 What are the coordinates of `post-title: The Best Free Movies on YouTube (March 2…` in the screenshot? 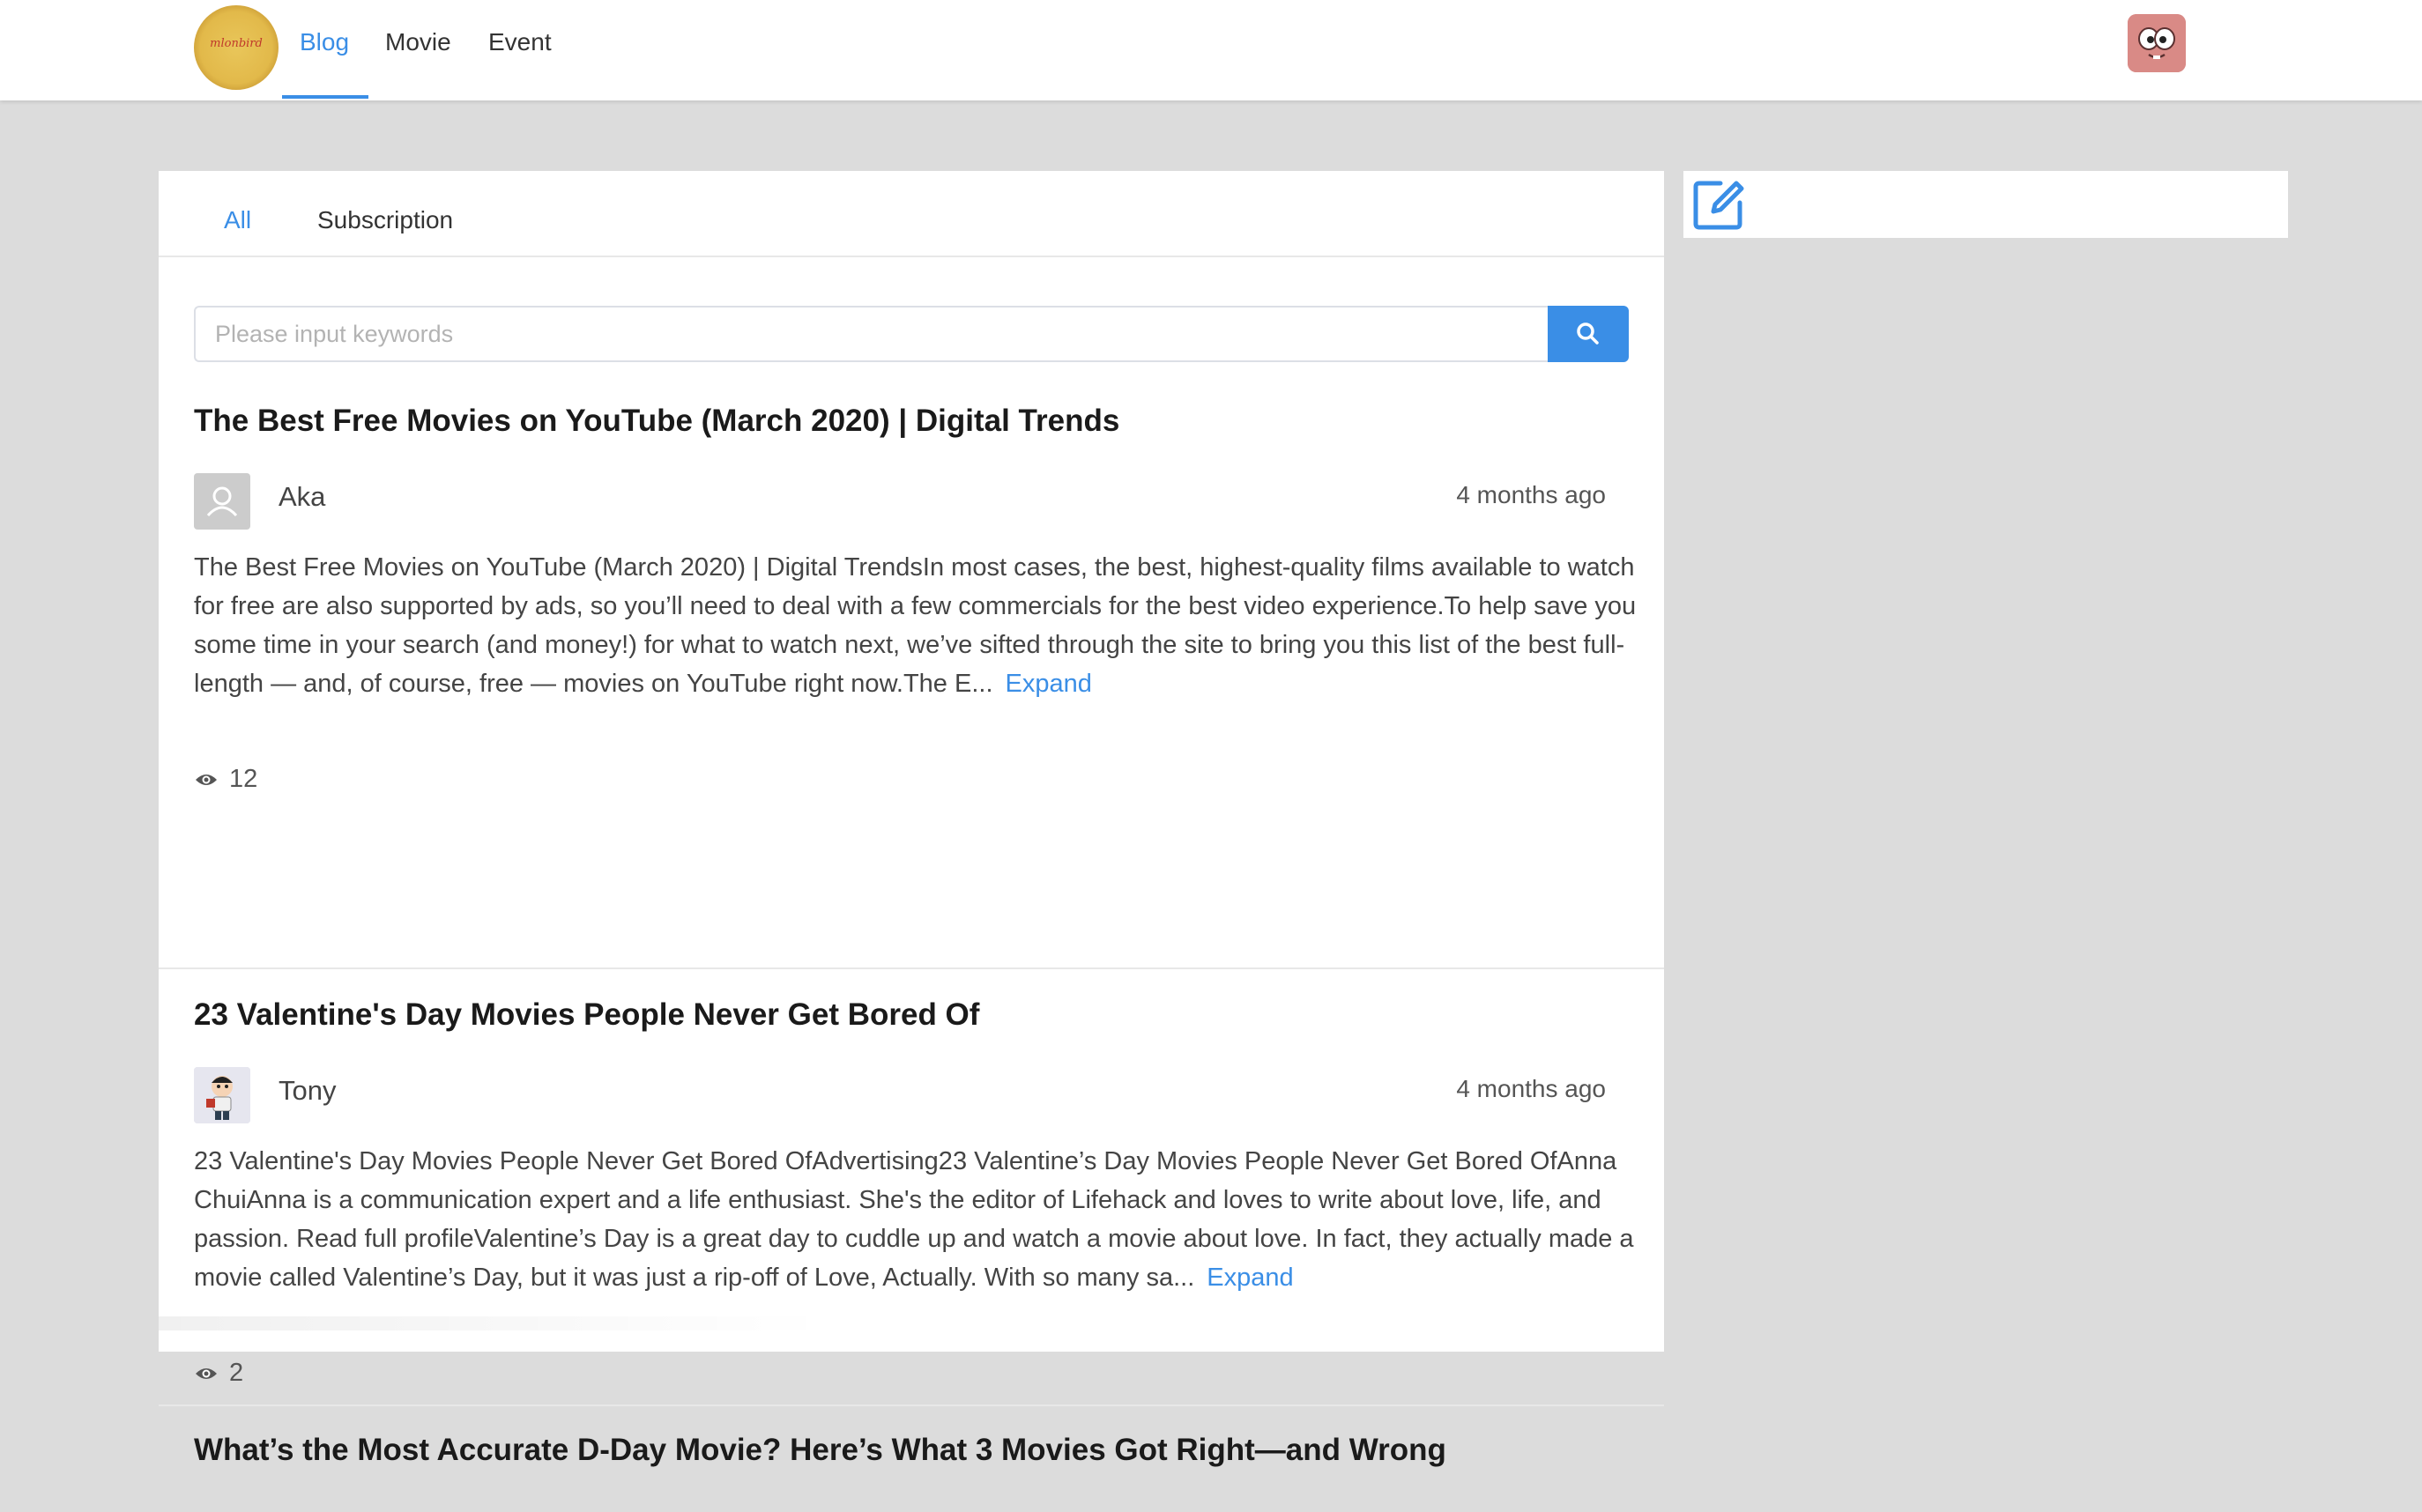 It's located at (656, 421).